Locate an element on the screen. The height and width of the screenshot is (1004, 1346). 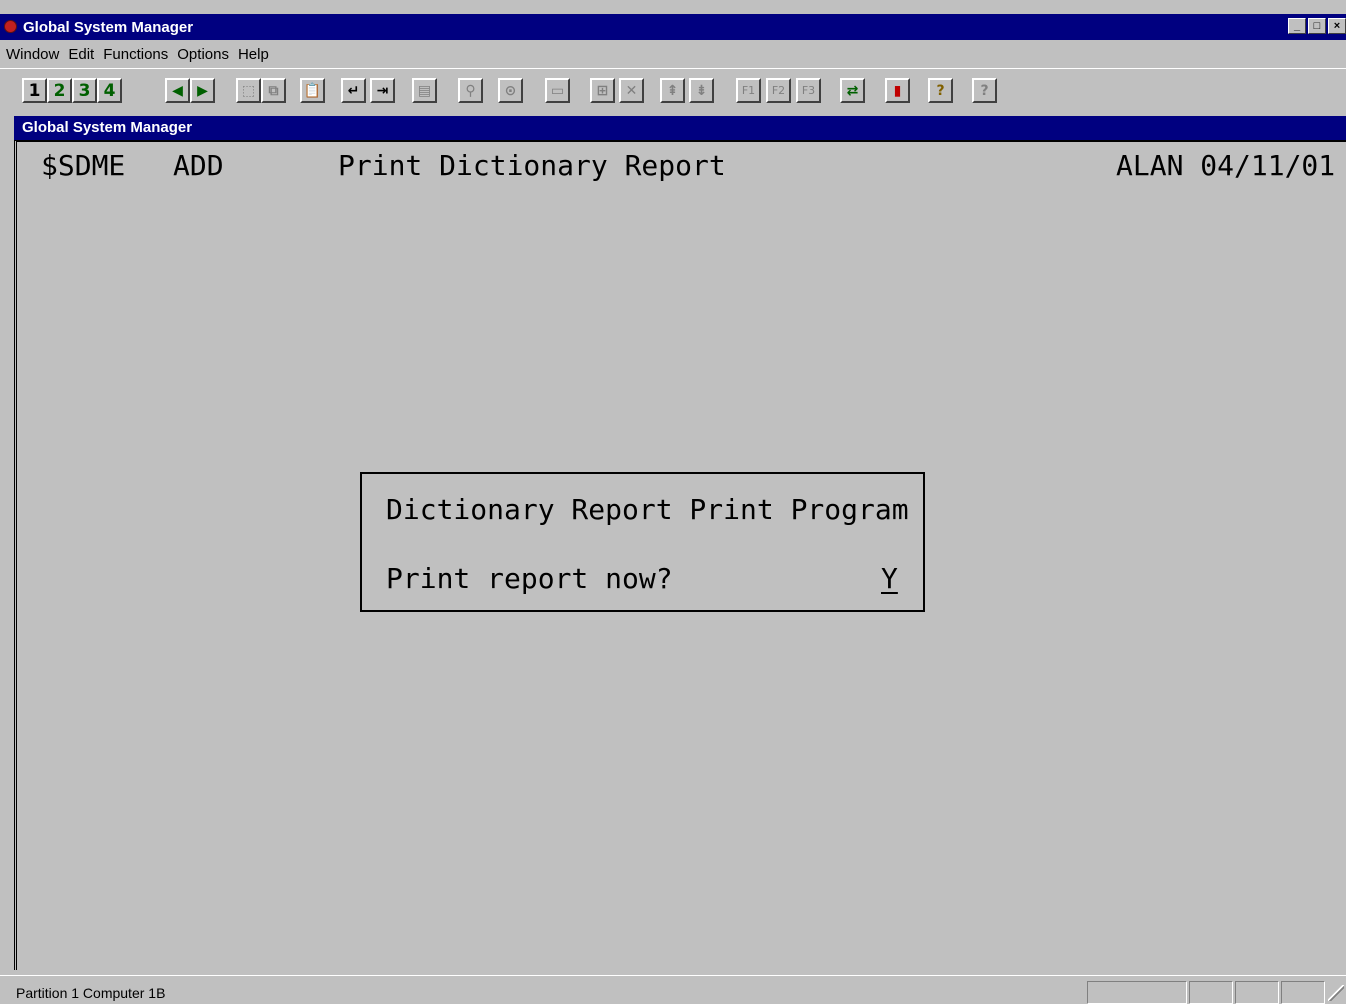
app-icon is located at coordinates (10, 26).